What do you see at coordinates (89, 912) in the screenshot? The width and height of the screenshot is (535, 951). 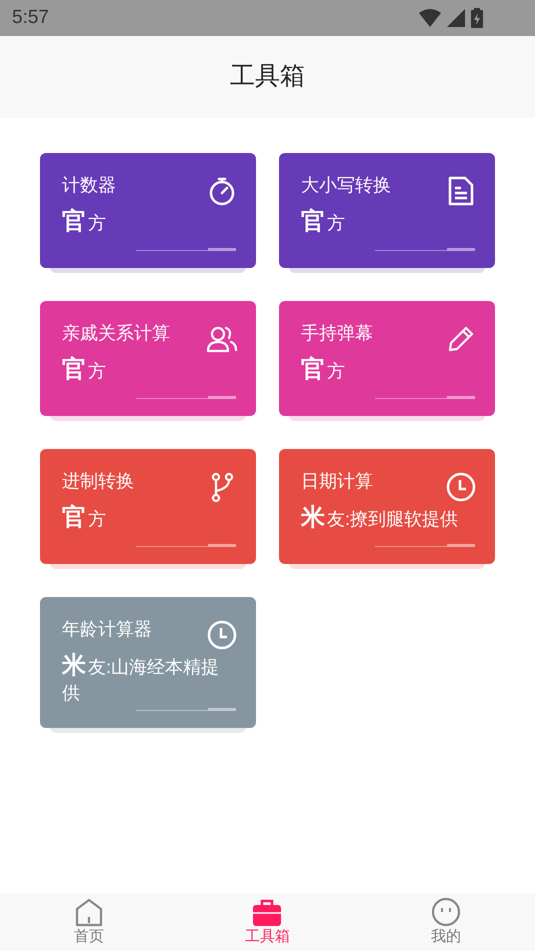 I see `house-icon` at bounding box center [89, 912].